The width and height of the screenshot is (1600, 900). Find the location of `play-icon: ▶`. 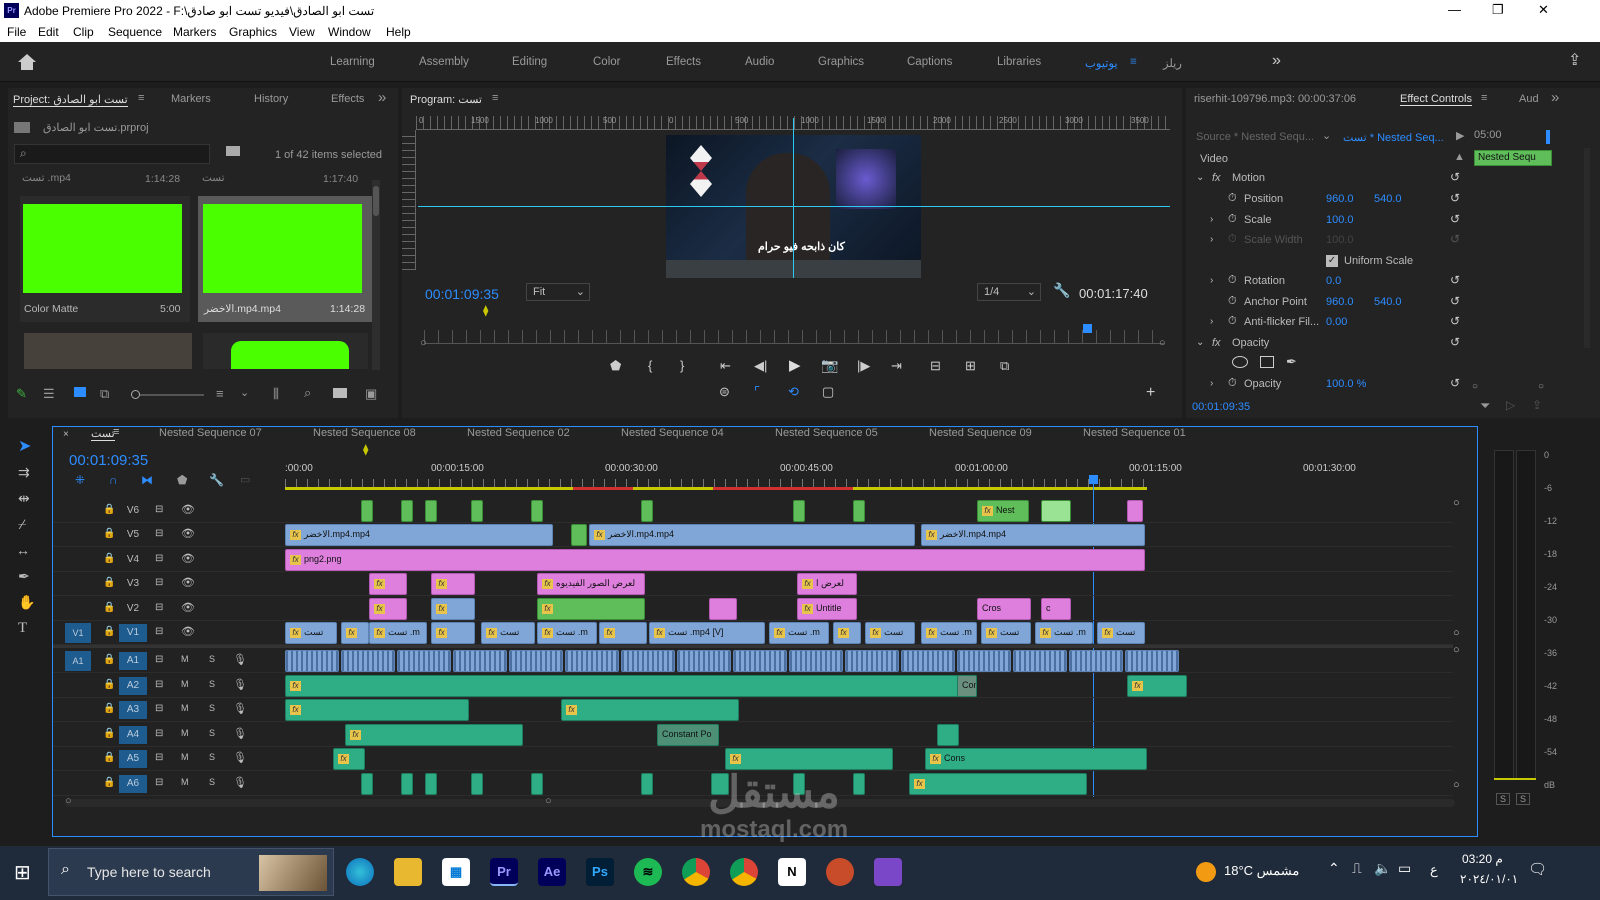

play-icon: ▶ is located at coordinates (1460, 135).